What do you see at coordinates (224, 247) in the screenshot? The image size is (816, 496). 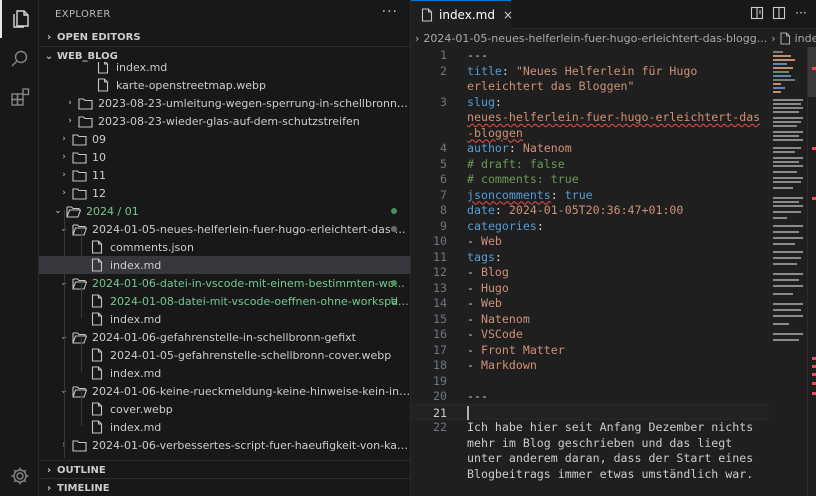 I see `file-tree-item: comments.json` at bounding box center [224, 247].